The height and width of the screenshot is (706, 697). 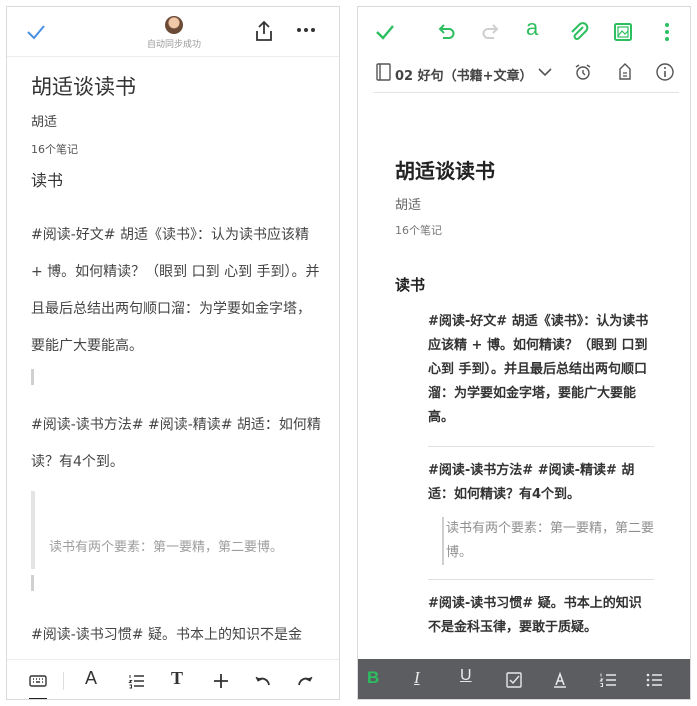 What do you see at coordinates (583, 72) in the screenshot?
I see `alarm-icon` at bounding box center [583, 72].